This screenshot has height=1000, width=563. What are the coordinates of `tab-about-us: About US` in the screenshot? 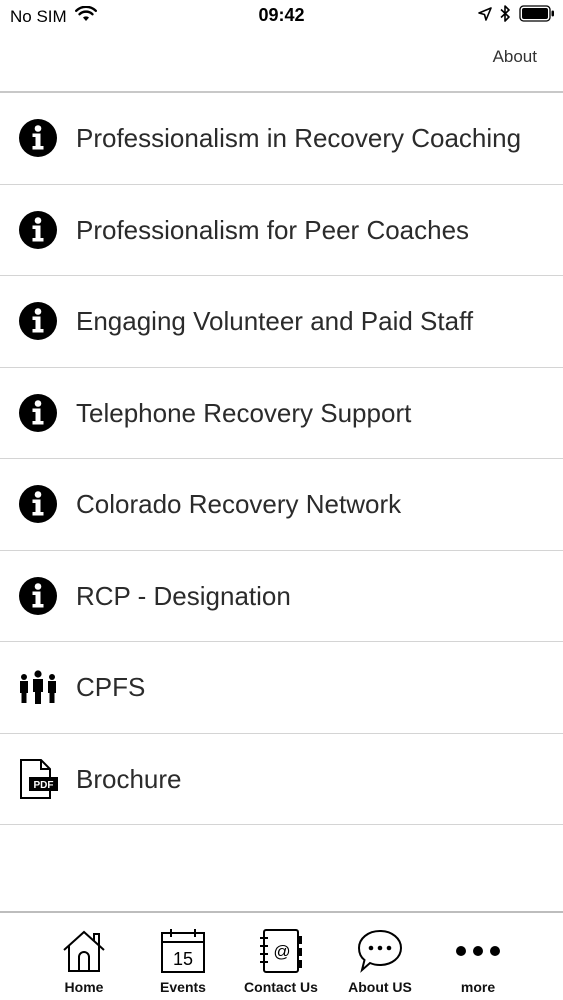 It's located at (380, 963).